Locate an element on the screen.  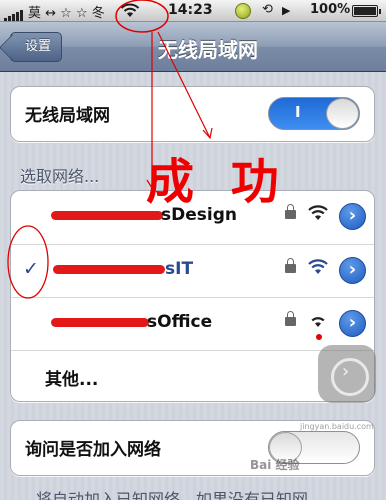
annotation-arrow is located at coordinates (184, 85).